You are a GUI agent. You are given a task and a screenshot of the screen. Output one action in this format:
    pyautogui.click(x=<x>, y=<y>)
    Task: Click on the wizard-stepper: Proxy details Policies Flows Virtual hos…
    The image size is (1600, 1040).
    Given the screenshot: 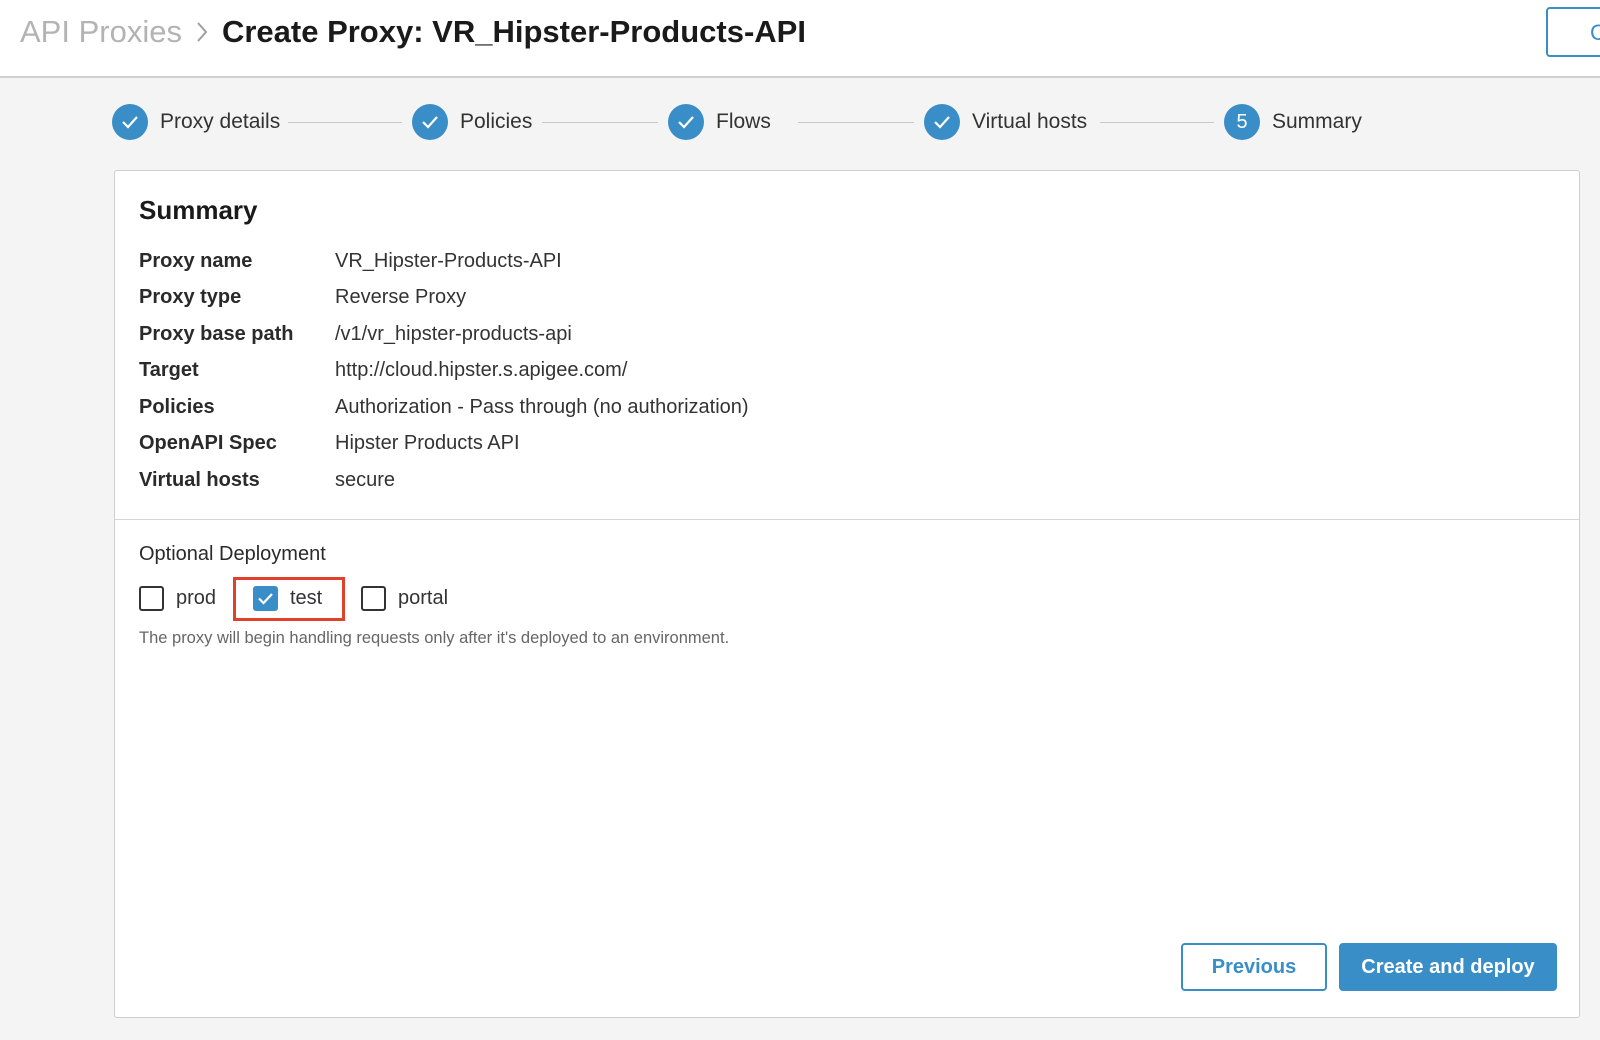 What is the action you would take?
    pyautogui.click(x=800, y=124)
    